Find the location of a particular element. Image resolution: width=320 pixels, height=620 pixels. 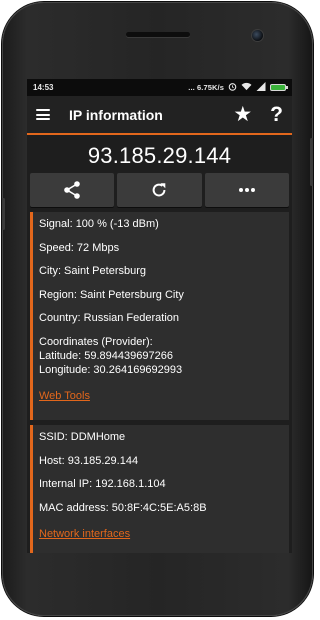

share-button is located at coordinates (72, 190).